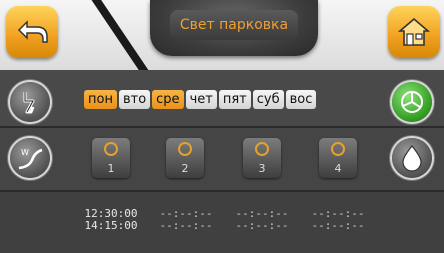  I want to click on electric-mode-button, so click(30, 102).